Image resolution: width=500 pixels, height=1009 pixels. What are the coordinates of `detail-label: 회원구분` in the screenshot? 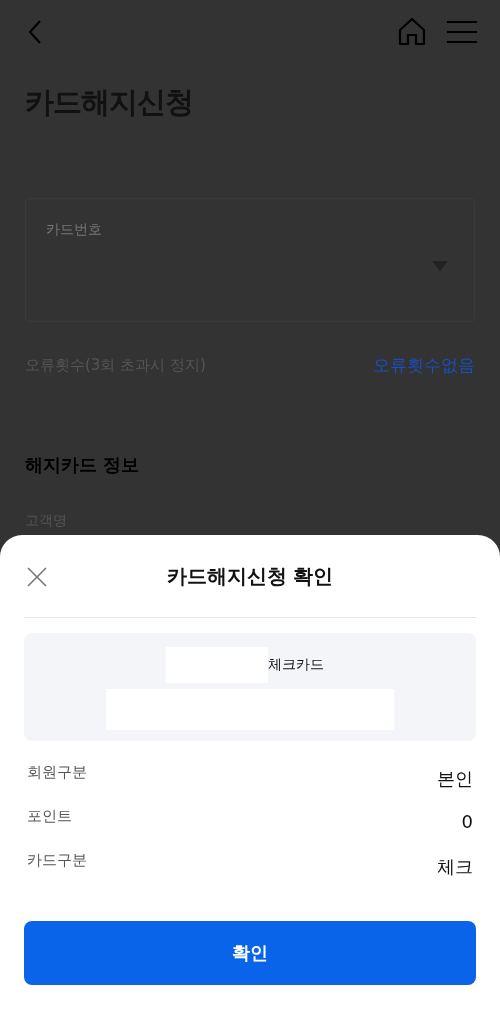 It's located at (57, 772).